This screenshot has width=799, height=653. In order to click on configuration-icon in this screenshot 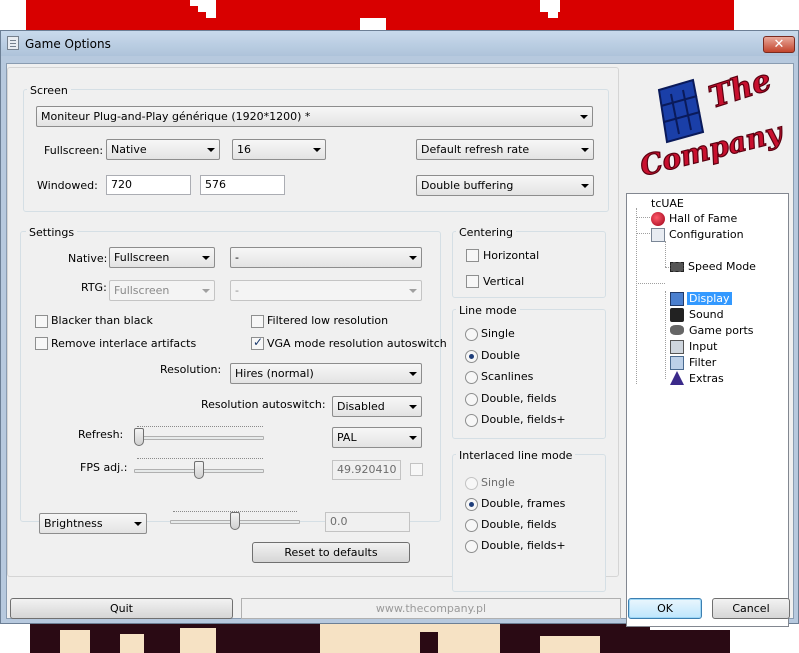, I will do `click(658, 235)`.